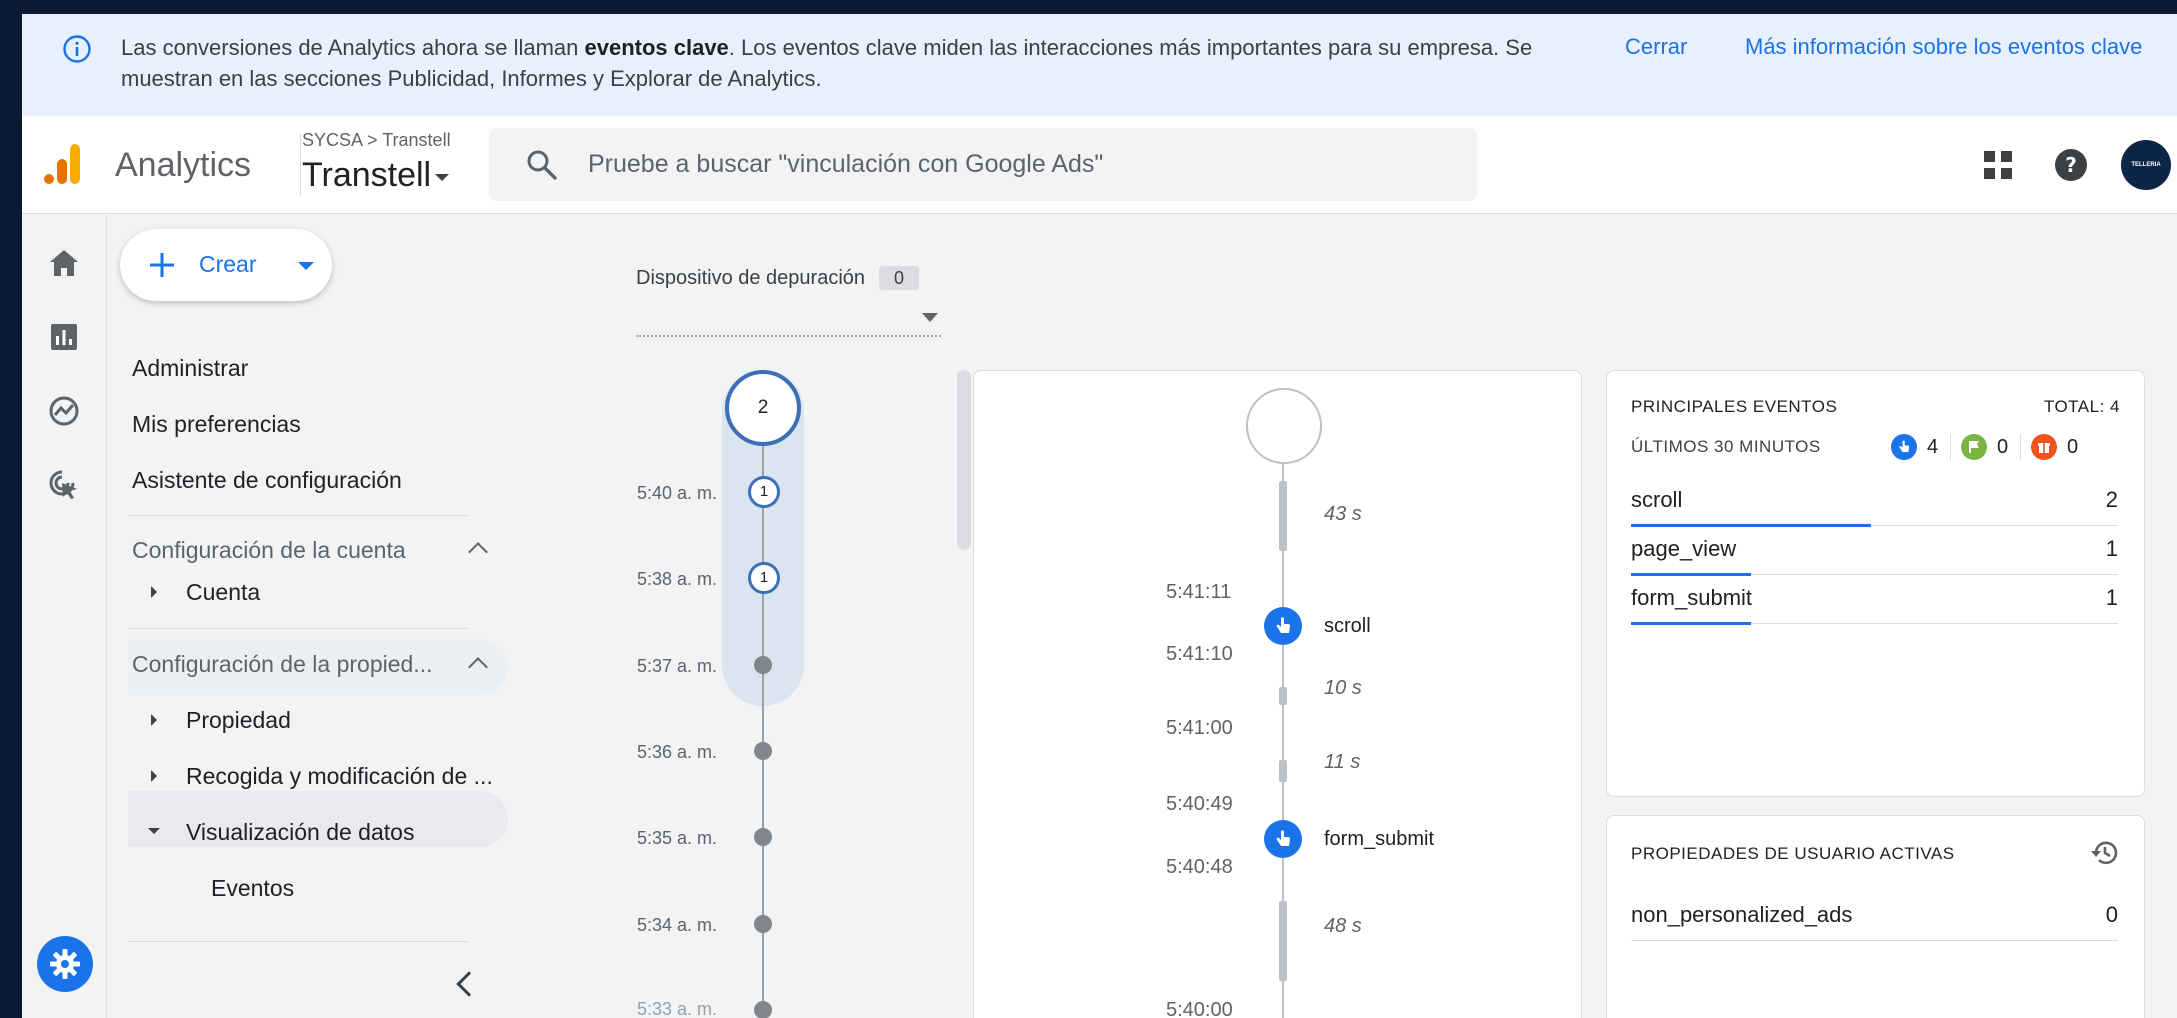 Image resolution: width=2177 pixels, height=1018 pixels. I want to click on event-time: 5:41:11, so click(1199, 592).